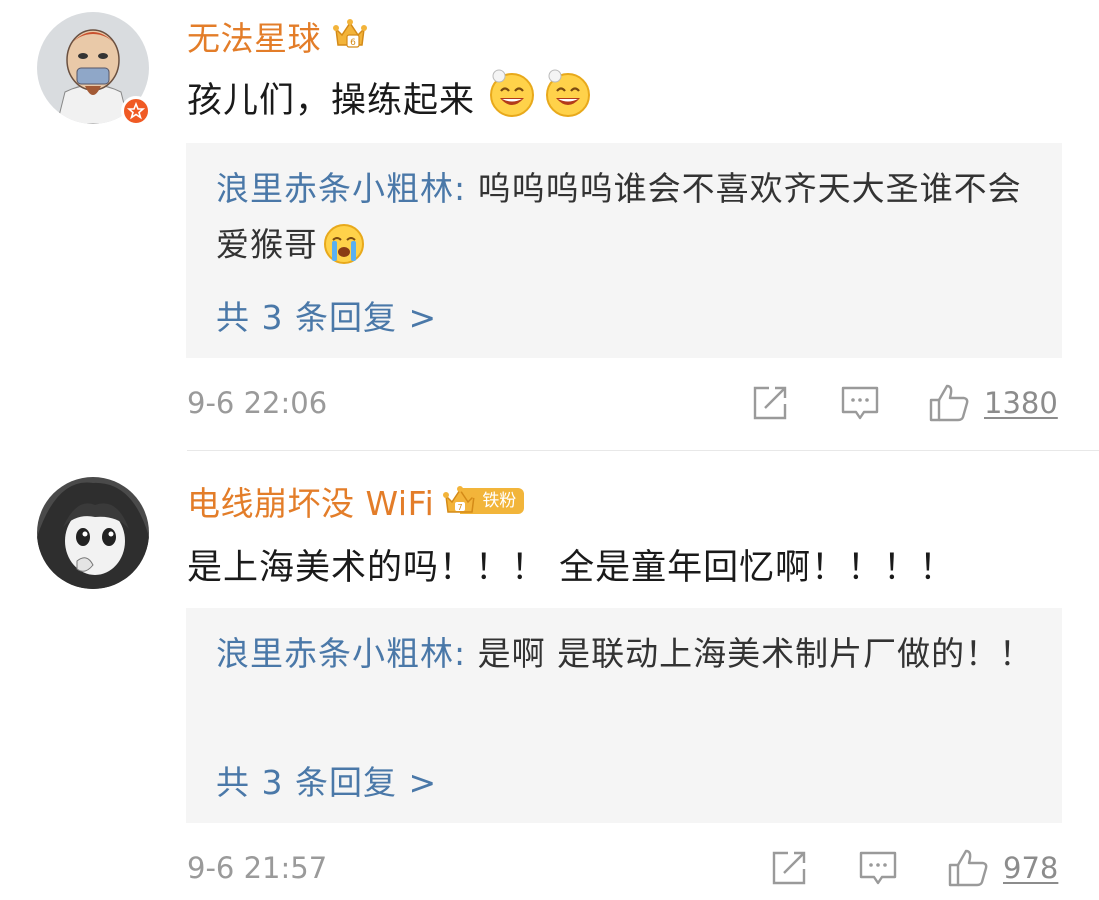 This screenshot has width=1099, height=900. What do you see at coordinates (631, 218) in the screenshot?
I see `reply-text: 浪里赤条小粗林: 呜呜呜呜谁会不喜欢齐天大圣谁不会爱猴哥` at bounding box center [631, 218].